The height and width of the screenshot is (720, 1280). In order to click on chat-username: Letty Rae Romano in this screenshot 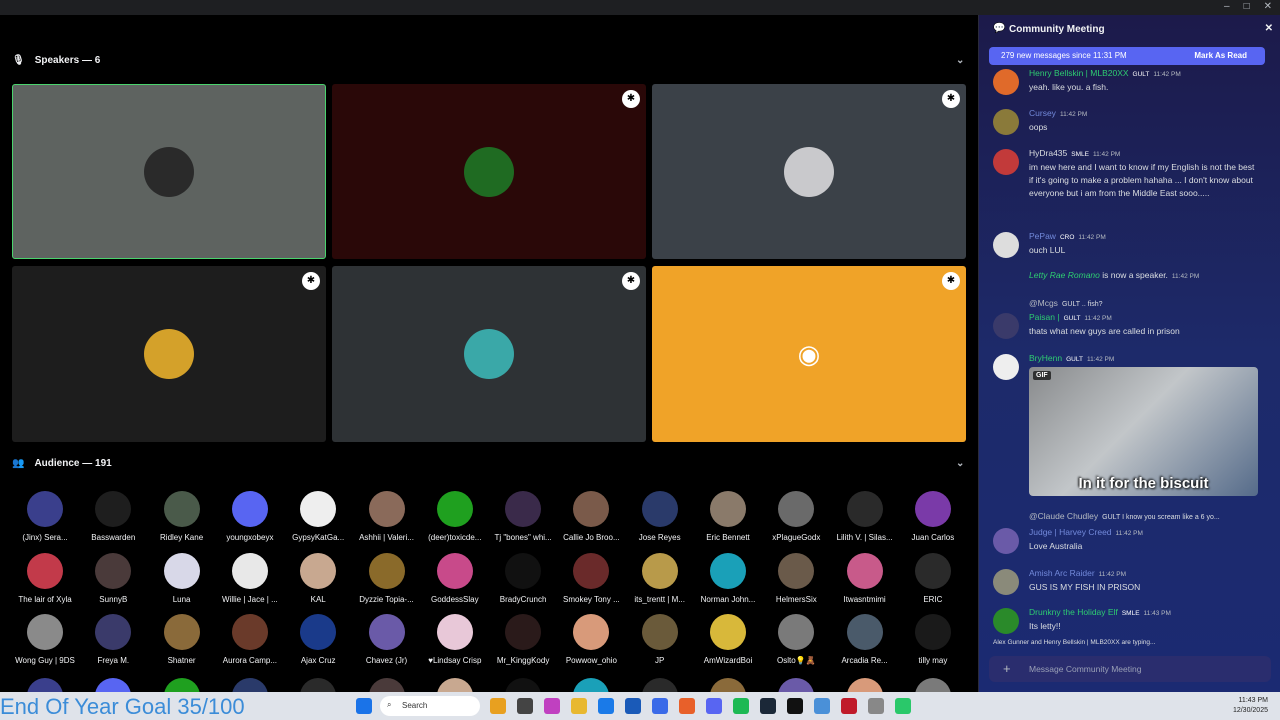, I will do `click(1064, 275)`.